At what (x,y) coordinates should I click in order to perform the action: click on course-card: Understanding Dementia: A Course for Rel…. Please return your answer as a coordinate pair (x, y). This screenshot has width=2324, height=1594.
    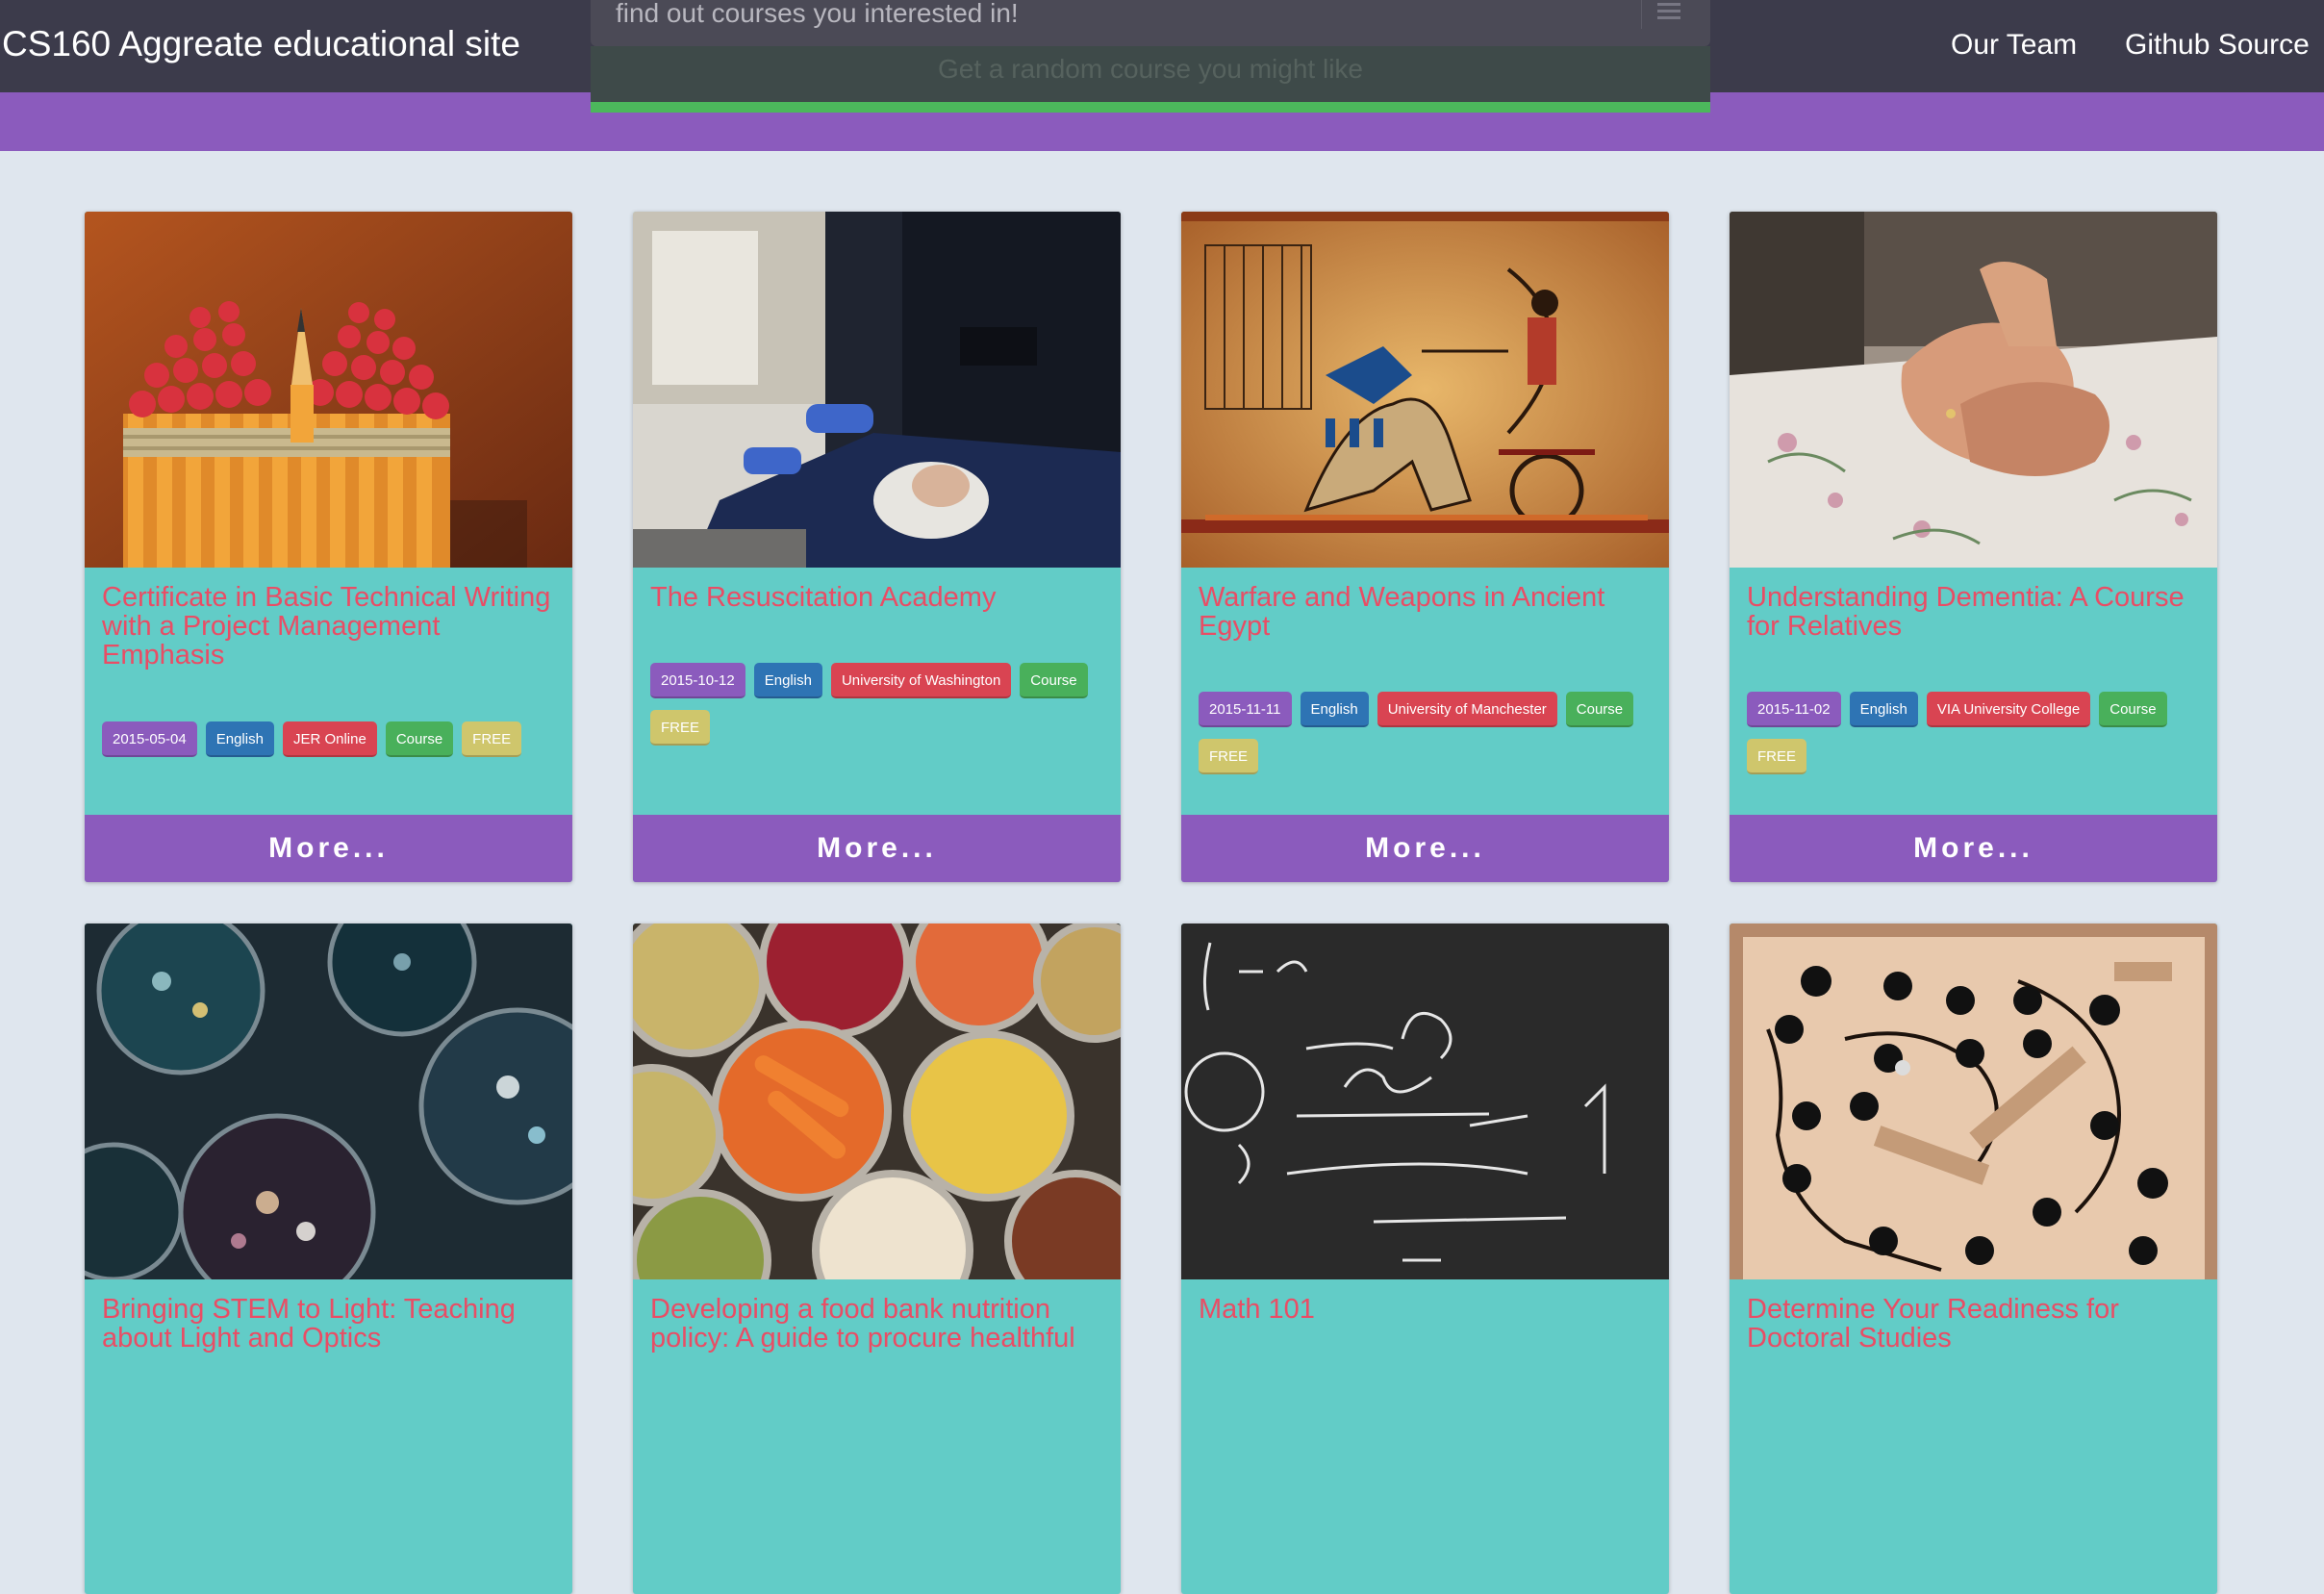
    Looking at the image, I should click on (1973, 547).